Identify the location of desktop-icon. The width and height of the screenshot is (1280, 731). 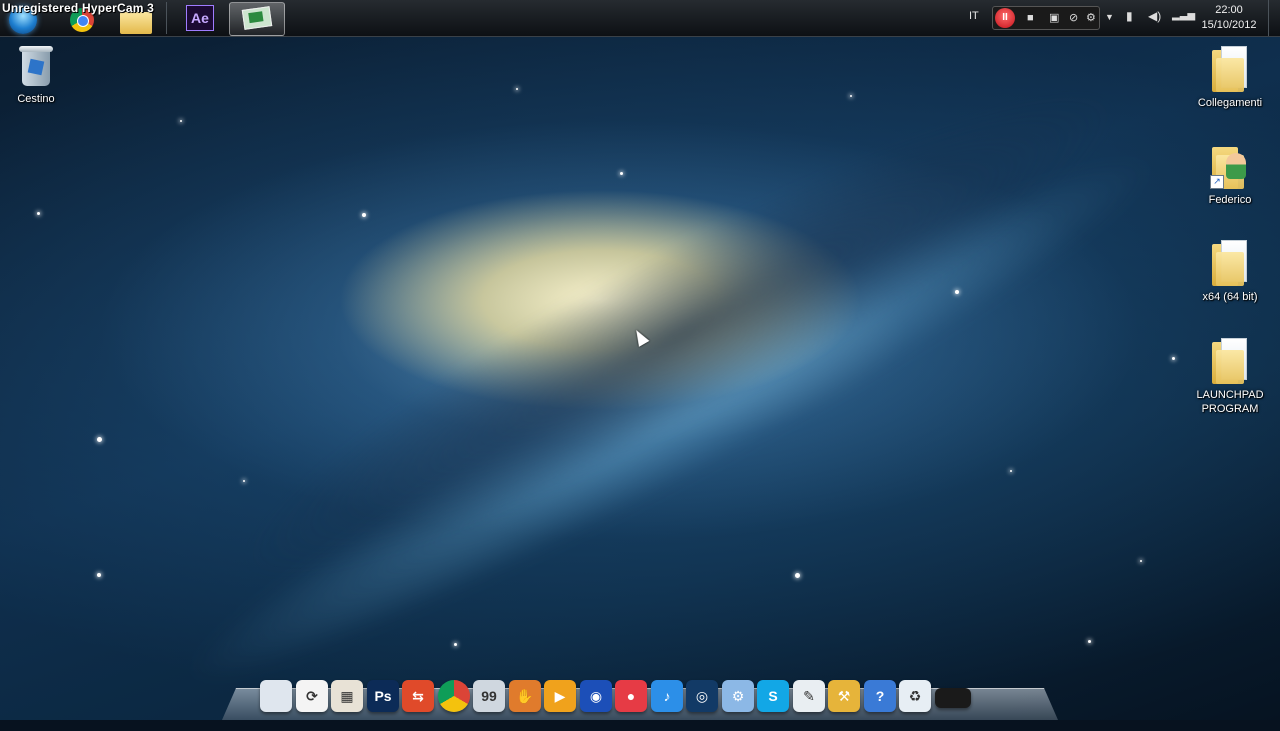
(953, 698).